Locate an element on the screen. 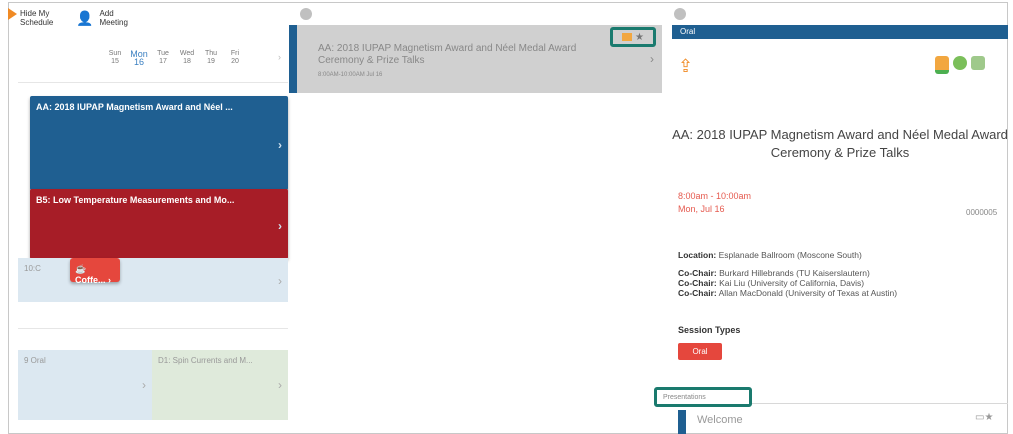 This screenshot has height=434, width=1013. day-wed: Wed 18 is located at coordinates (187, 58).